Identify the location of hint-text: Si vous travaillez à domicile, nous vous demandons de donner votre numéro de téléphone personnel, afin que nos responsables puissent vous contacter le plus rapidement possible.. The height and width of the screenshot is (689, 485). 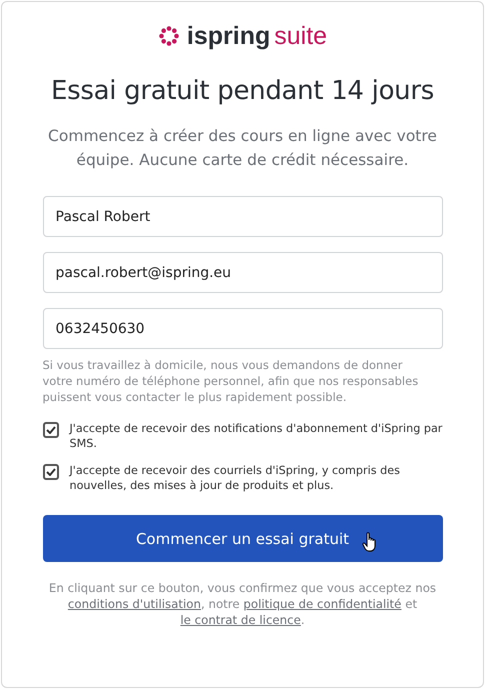
(231, 381).